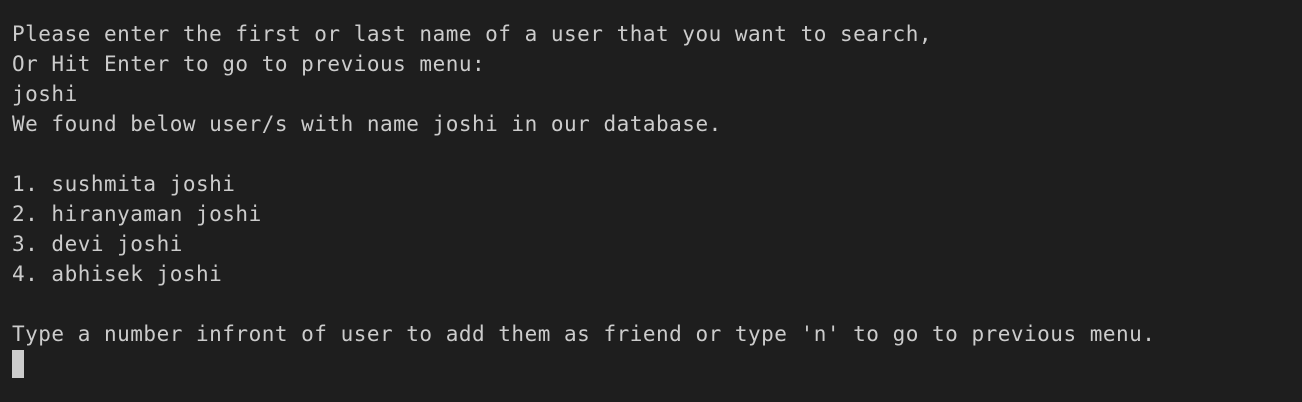 This screenshot has height=402, width=1302. Describe the element at coordinates (18, 364) in the screenshot. I see `terminal-cursor` at that location.